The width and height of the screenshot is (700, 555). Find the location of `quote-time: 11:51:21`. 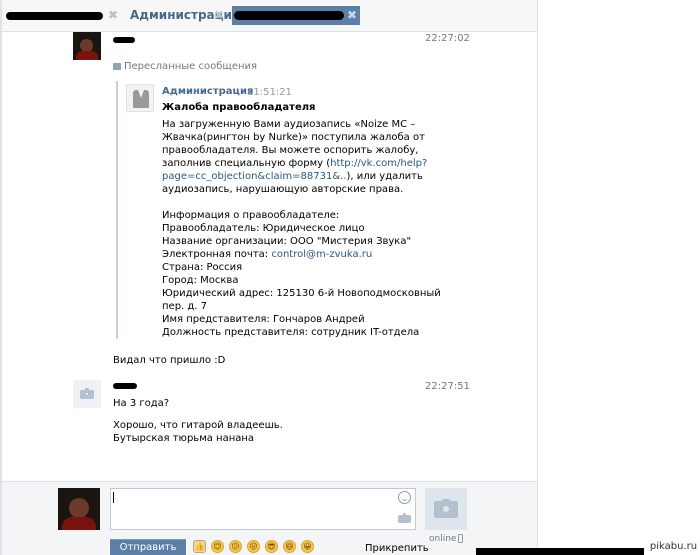

quote-time: 11:51:21 is located at coordinates (269, 92).